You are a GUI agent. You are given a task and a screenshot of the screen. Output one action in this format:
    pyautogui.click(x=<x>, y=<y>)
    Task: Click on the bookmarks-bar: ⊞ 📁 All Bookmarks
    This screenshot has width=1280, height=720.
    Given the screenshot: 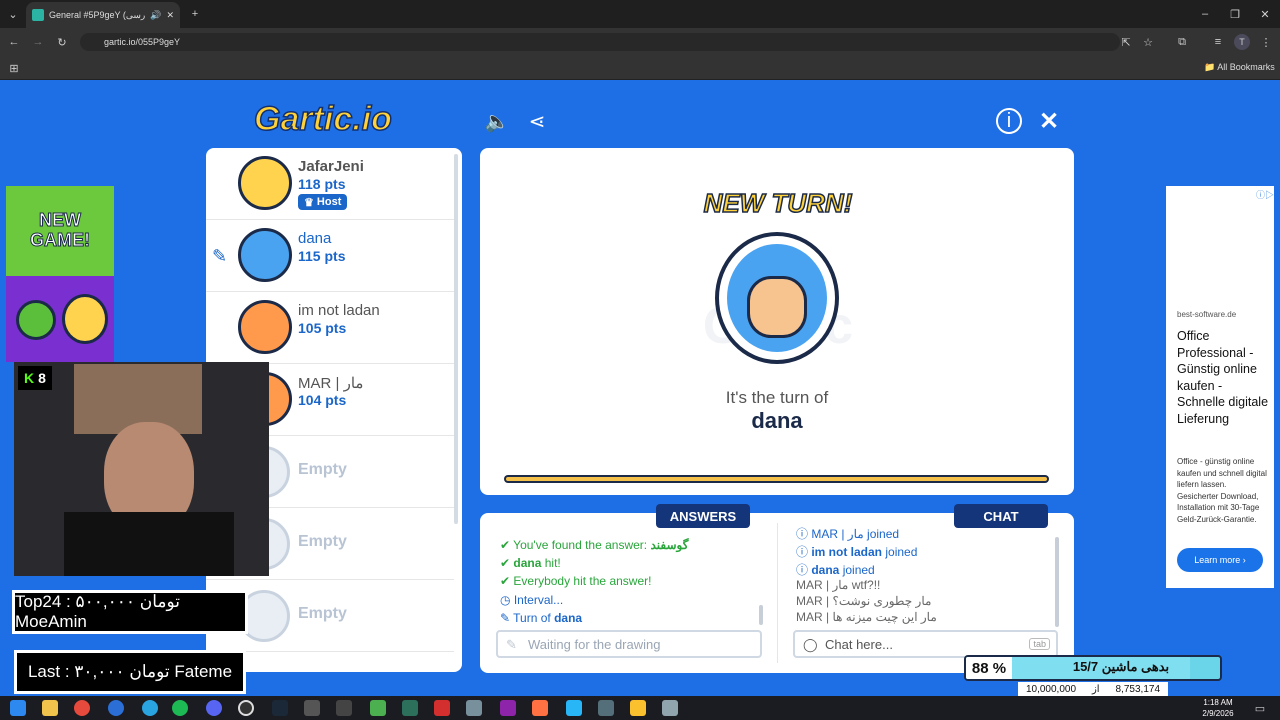 What is the action you would take?
    pyautogui.click(x=640, y=68)
    